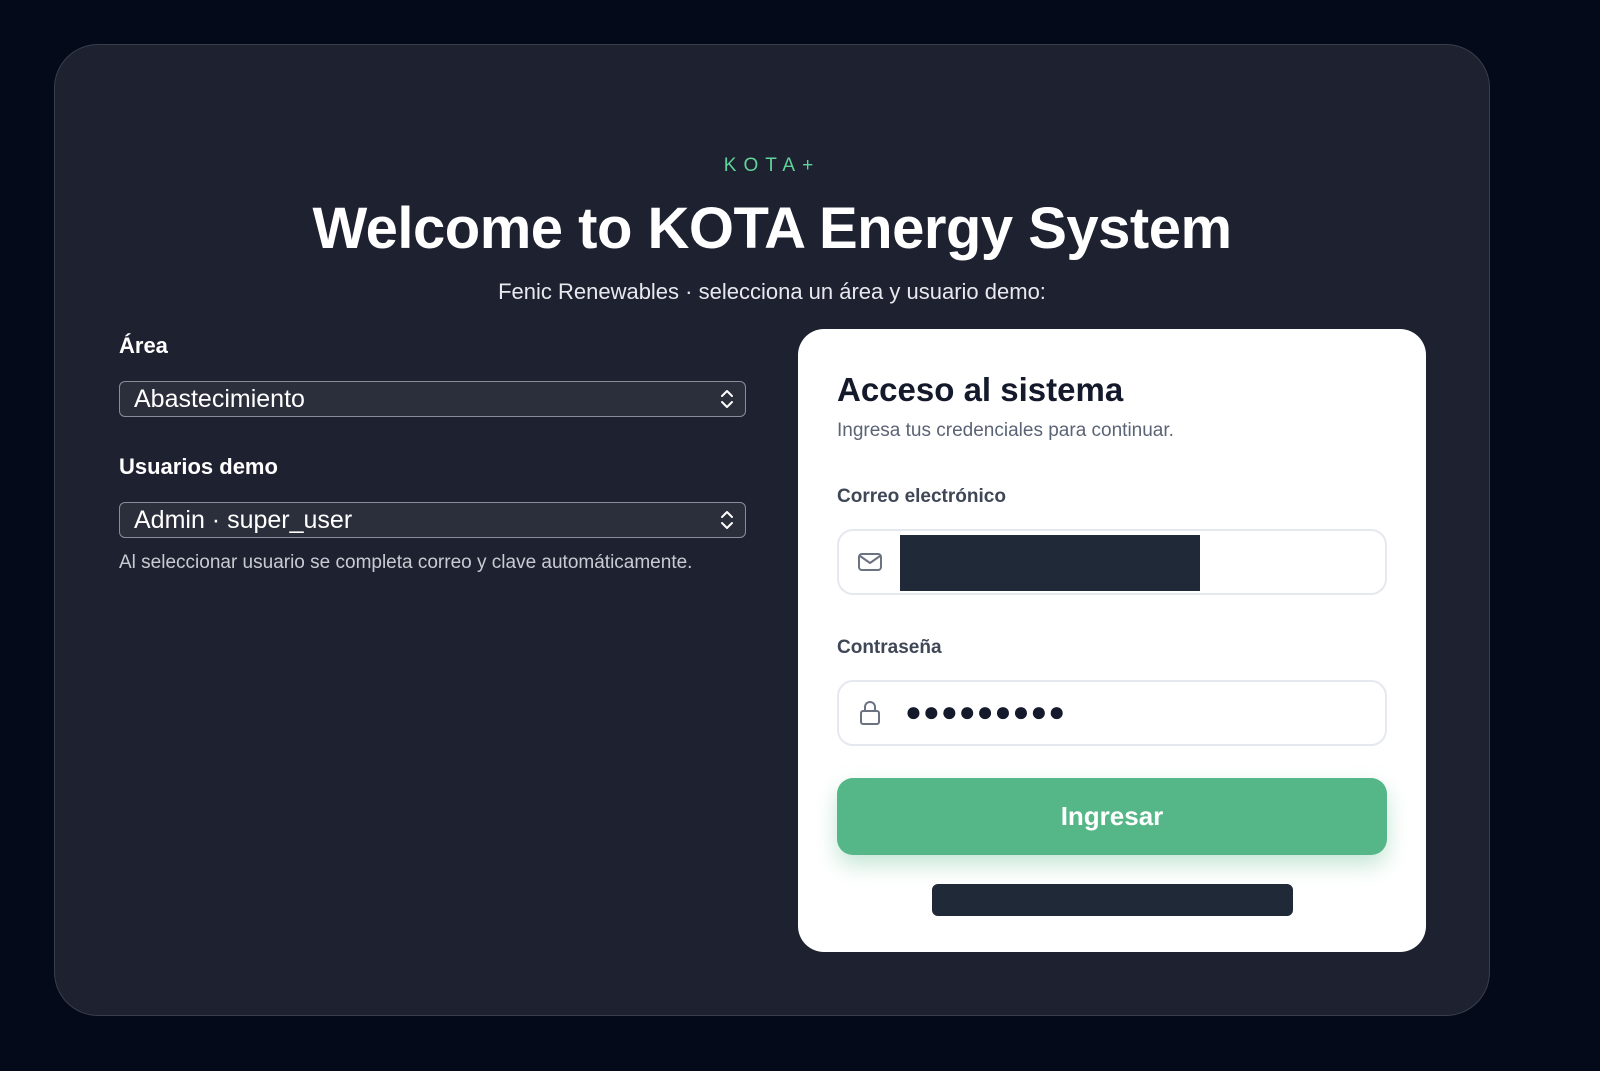  What do you see at coordinates (921, 496) in the screenshot?
I see `email-label: Correo electrónico` at bounding box center [921, 496].